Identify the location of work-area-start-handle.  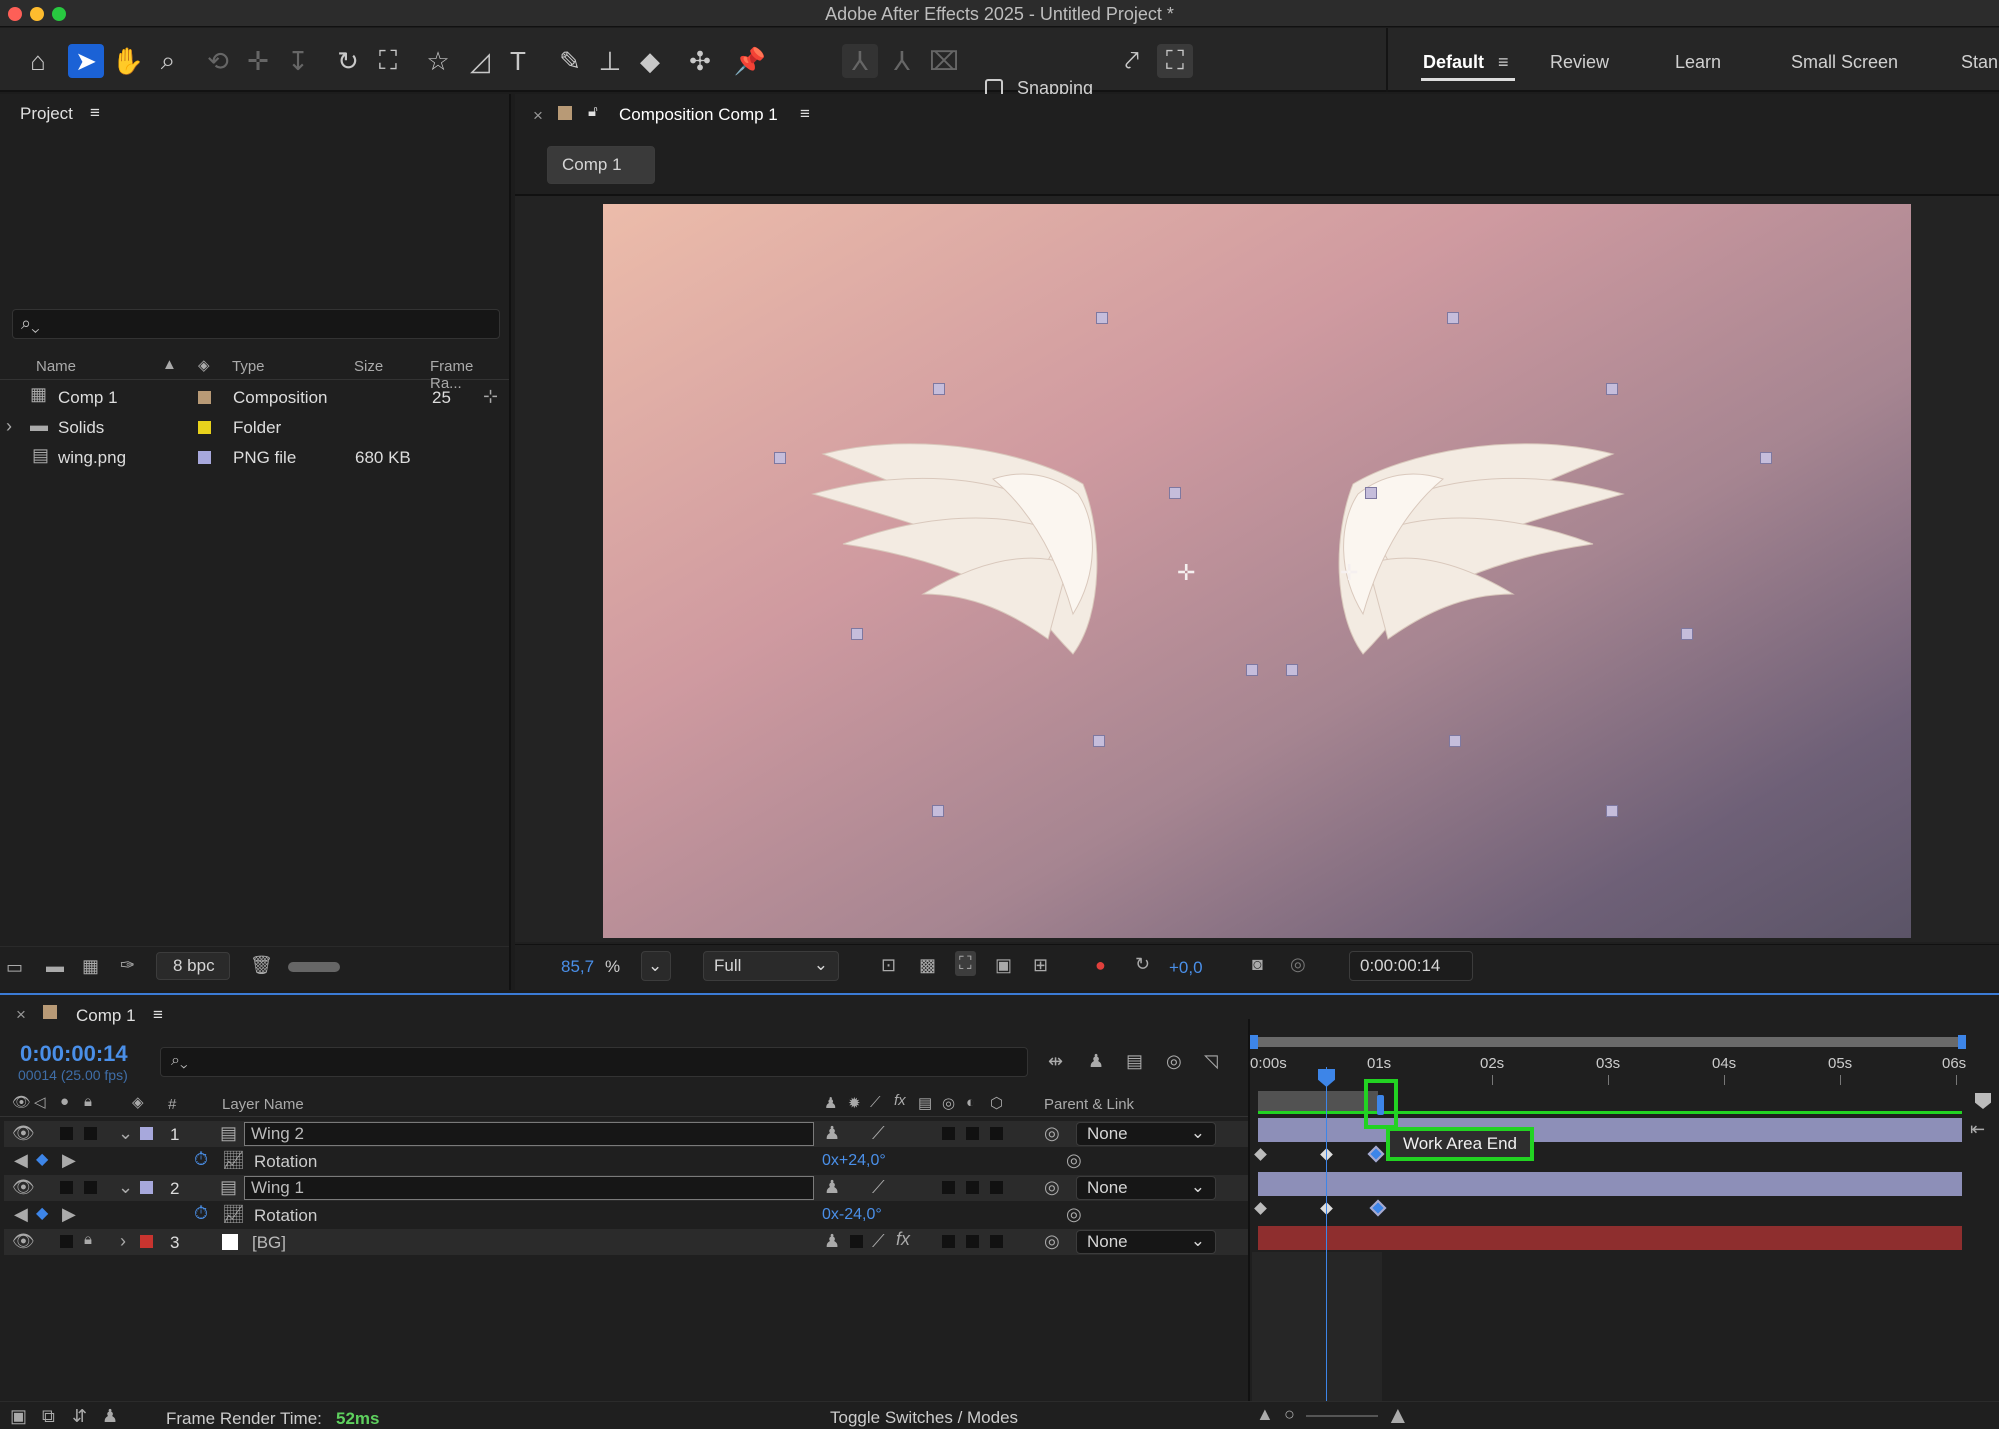
(1254, 1042).